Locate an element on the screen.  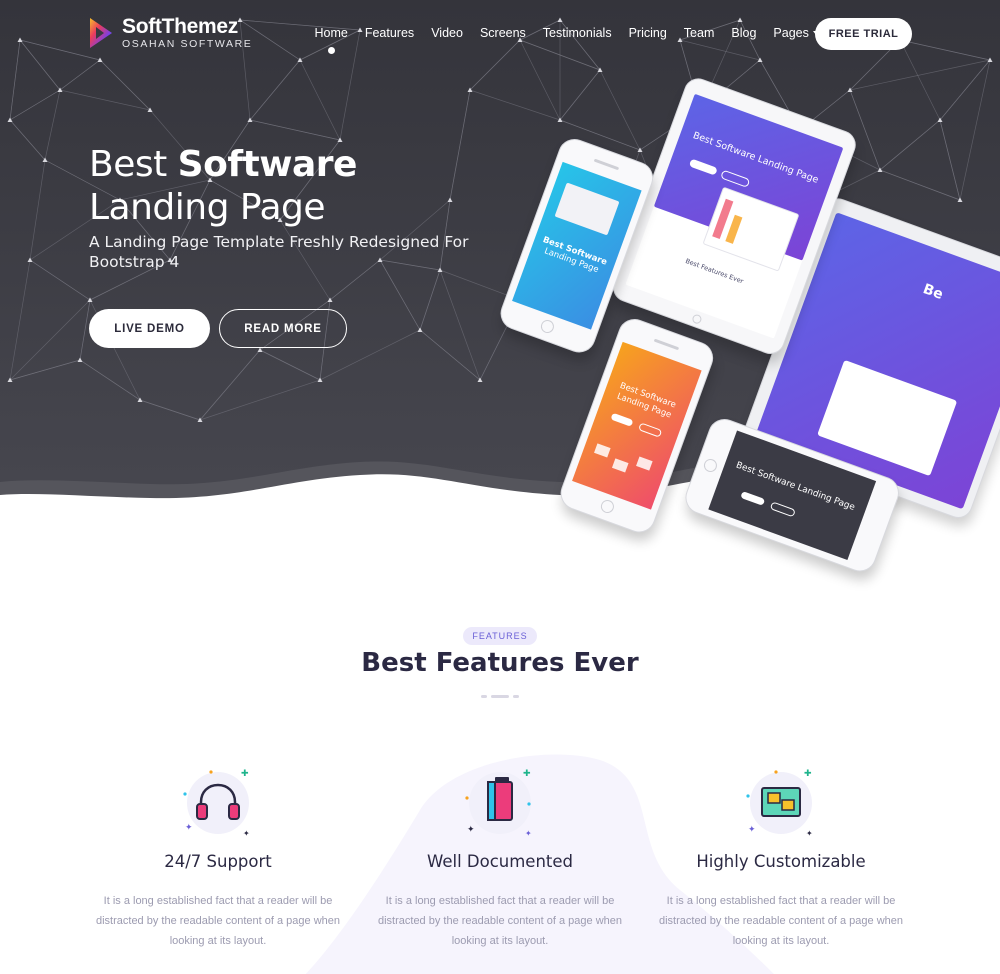
section-divider is located at coordinates (500, 696).